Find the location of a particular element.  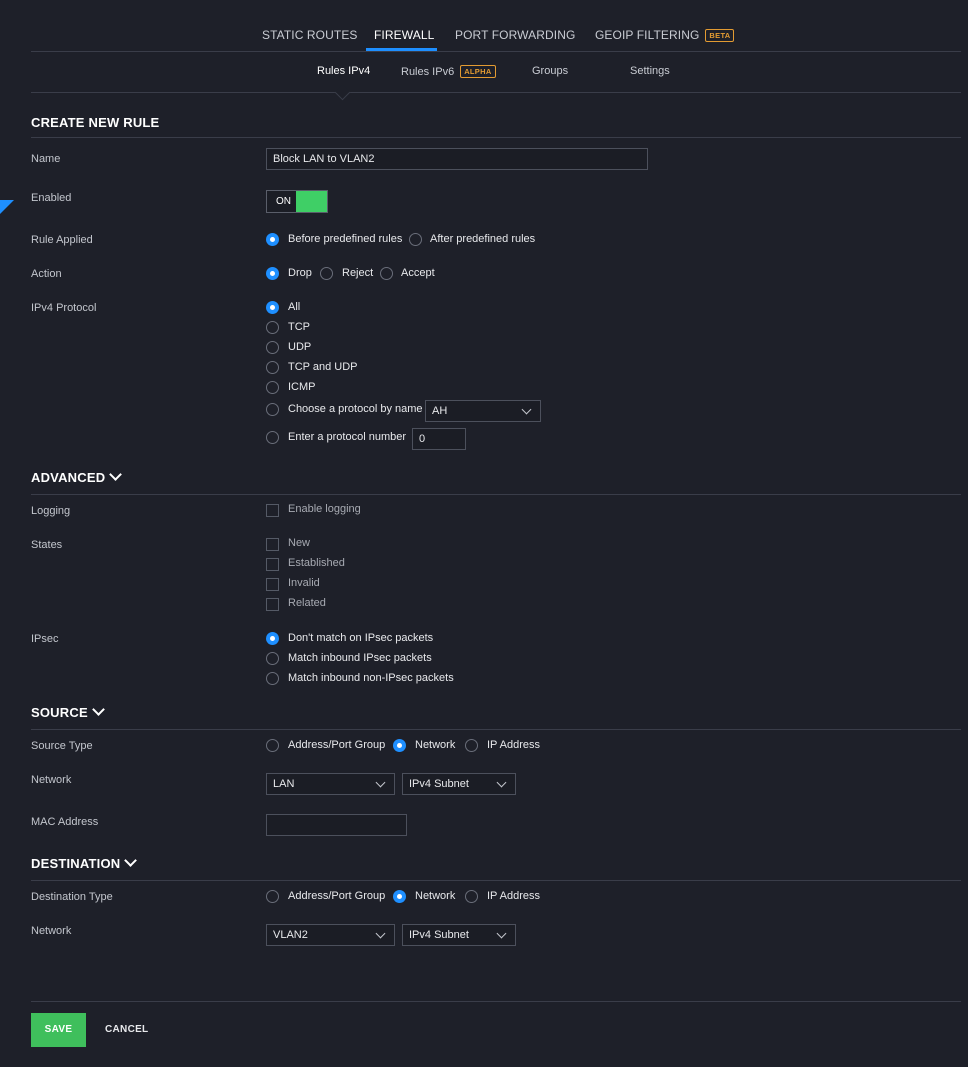

action-drop-label: Drop is located at coordinates (300, 273).